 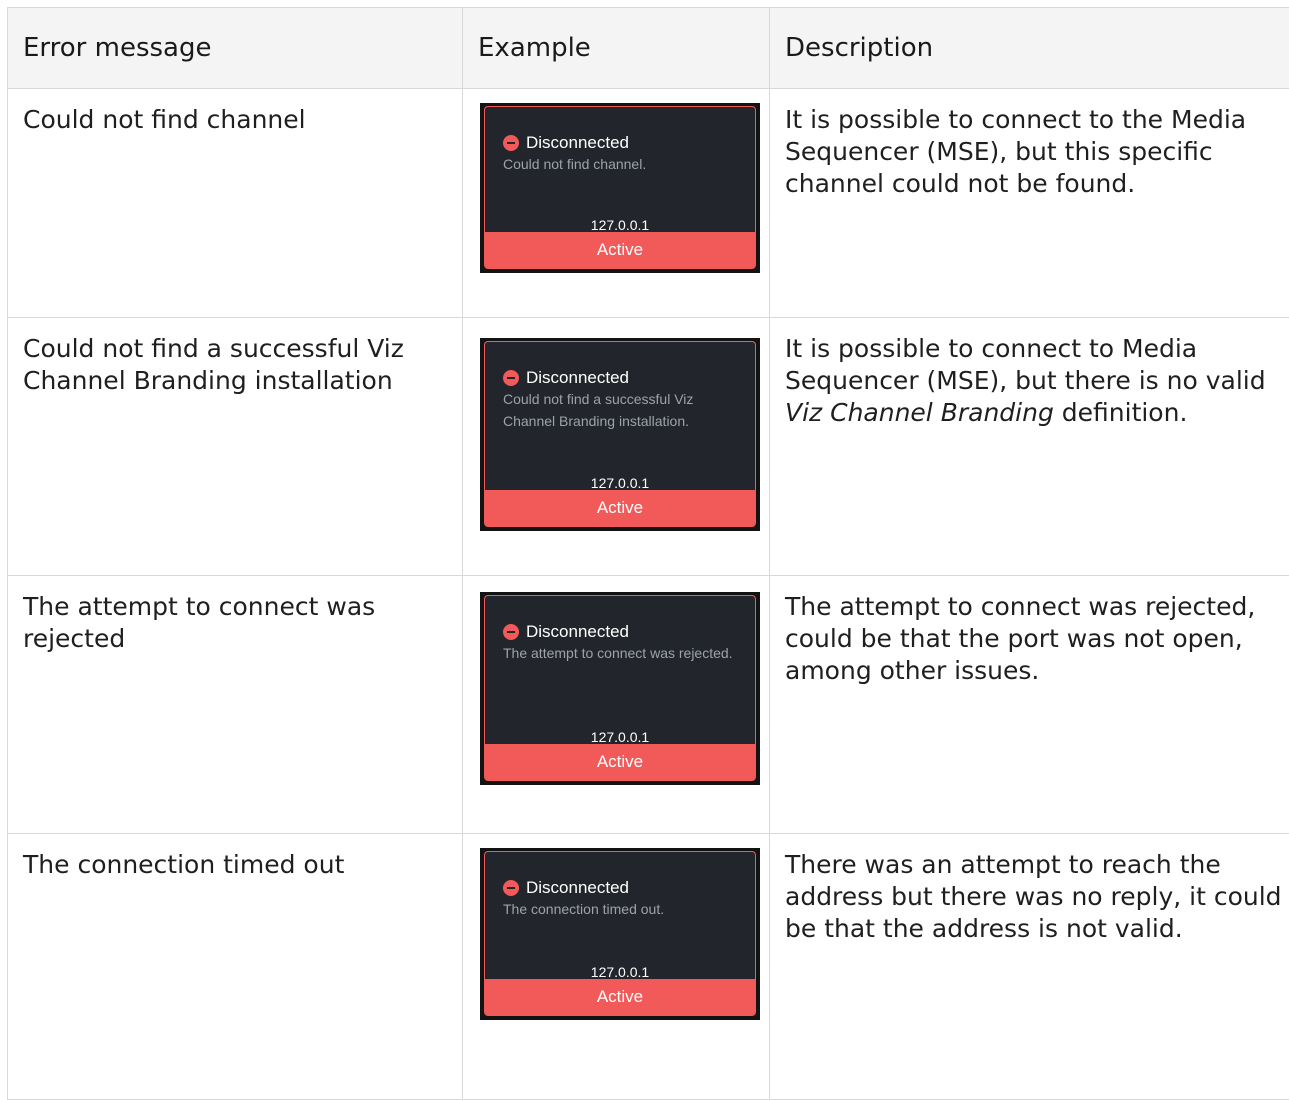 What do you see at coordinates (1029, 48) in the screenshot?
I see `header-description: Description` at bounding box center [1029, 48].